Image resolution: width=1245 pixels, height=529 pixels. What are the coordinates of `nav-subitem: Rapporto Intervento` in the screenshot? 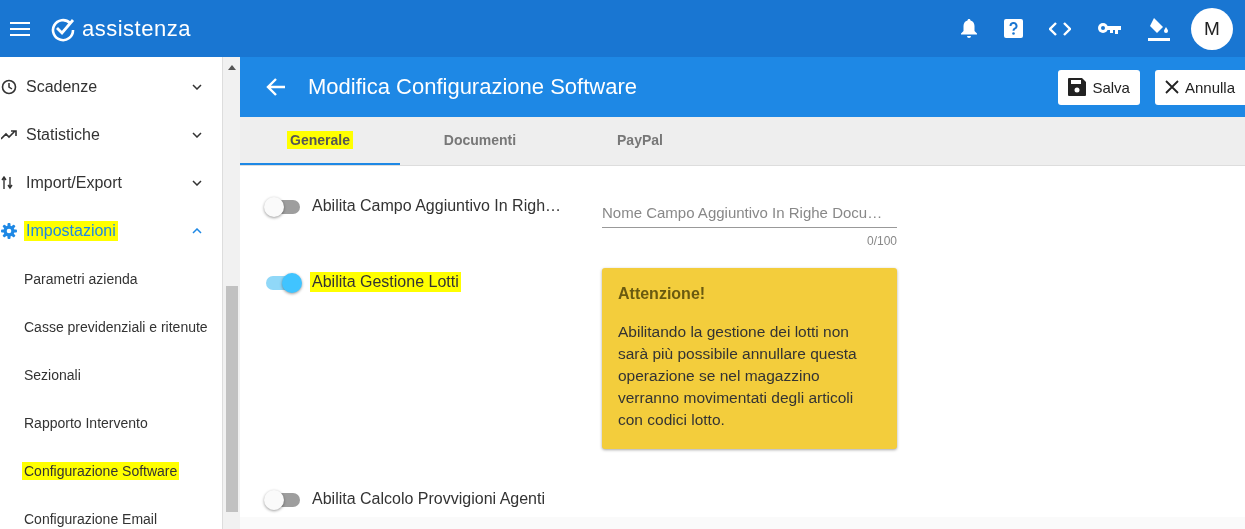 It's located at (86, 423).